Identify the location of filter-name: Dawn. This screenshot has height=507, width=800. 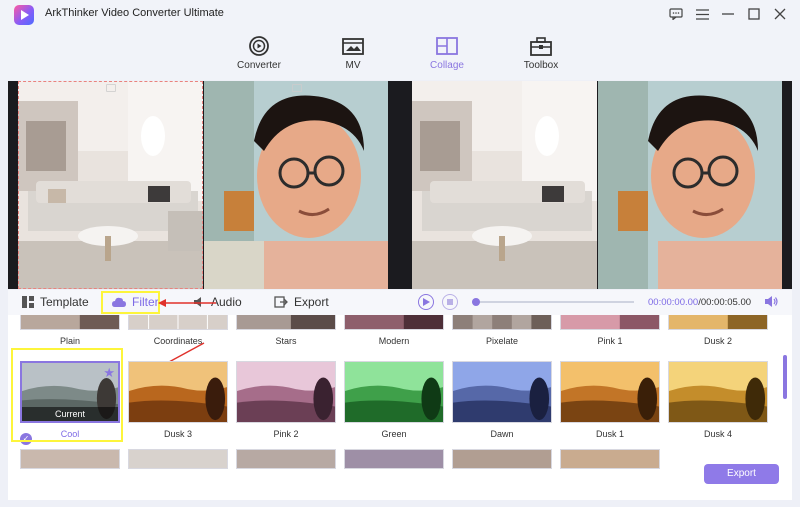
(502, 434).